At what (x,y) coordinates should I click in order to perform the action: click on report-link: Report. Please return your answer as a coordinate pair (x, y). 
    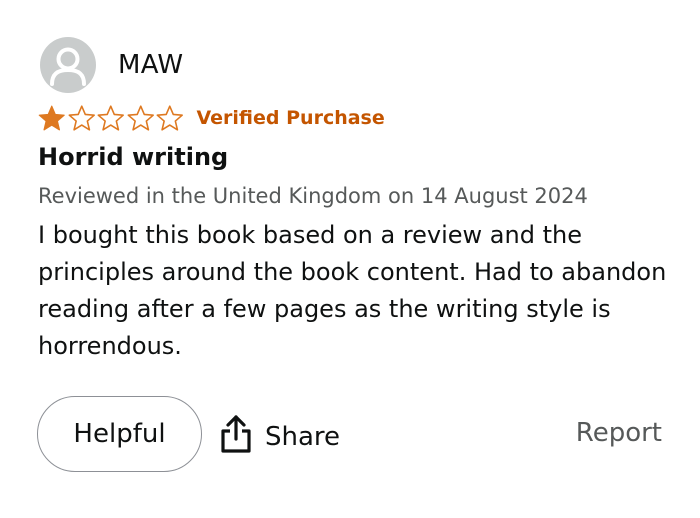
    Looking at the image, I should click on (619, 433).